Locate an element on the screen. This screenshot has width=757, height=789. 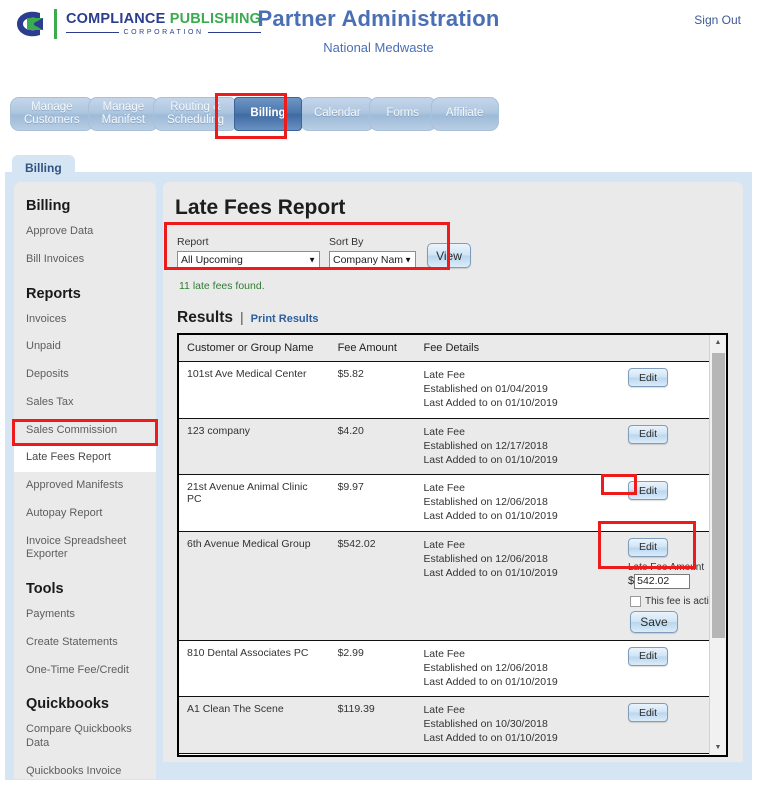
tab-routing-scheduling-line2: Scheduling is located at coordinates (195, 120).